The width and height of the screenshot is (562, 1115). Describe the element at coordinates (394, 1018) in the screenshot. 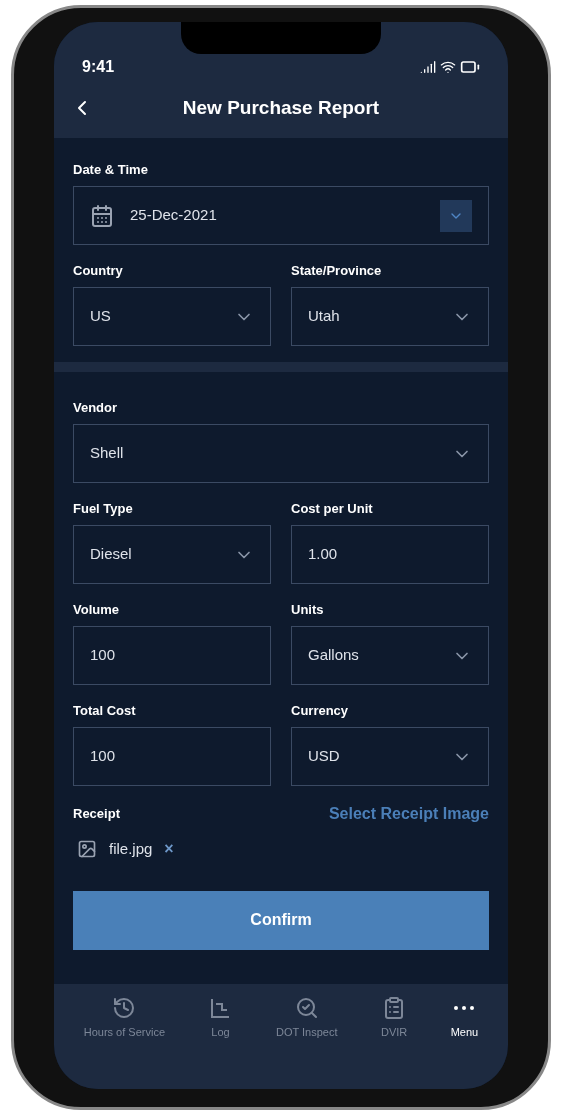

I see `nav-tab: DVIR` at that location.